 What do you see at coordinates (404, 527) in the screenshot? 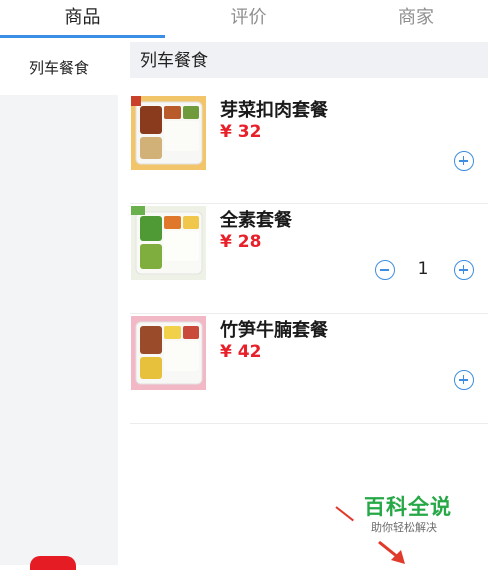
I see `watermark-subtitle: 助你轻松解决` at bounding box center [404, 527].